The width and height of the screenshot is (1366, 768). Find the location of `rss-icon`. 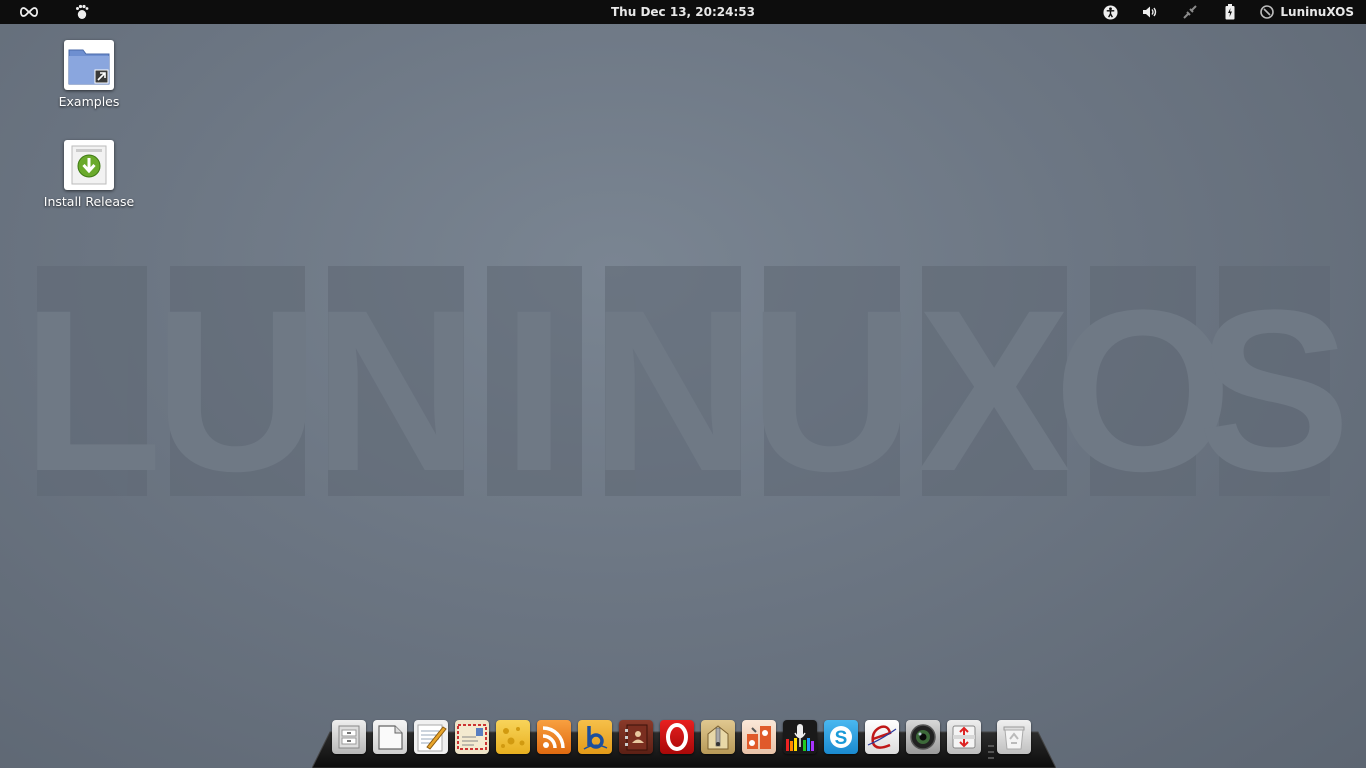

rss-icon is located at coordinates (553, 737).